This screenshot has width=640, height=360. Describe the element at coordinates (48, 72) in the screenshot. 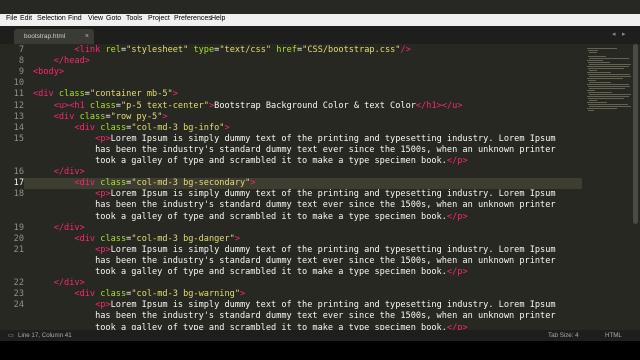

I see `code-line: <body>` at that location.